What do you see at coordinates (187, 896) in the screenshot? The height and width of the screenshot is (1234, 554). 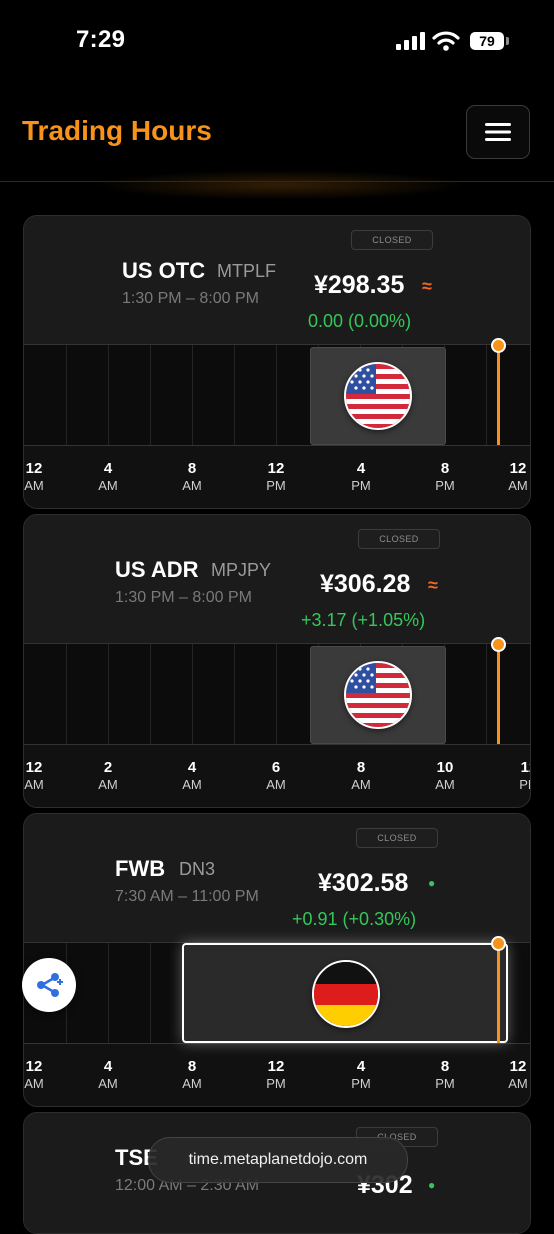 I see `trading-hours: 7:30 AM – 11:00 PM` at bounding box center [187, 896].